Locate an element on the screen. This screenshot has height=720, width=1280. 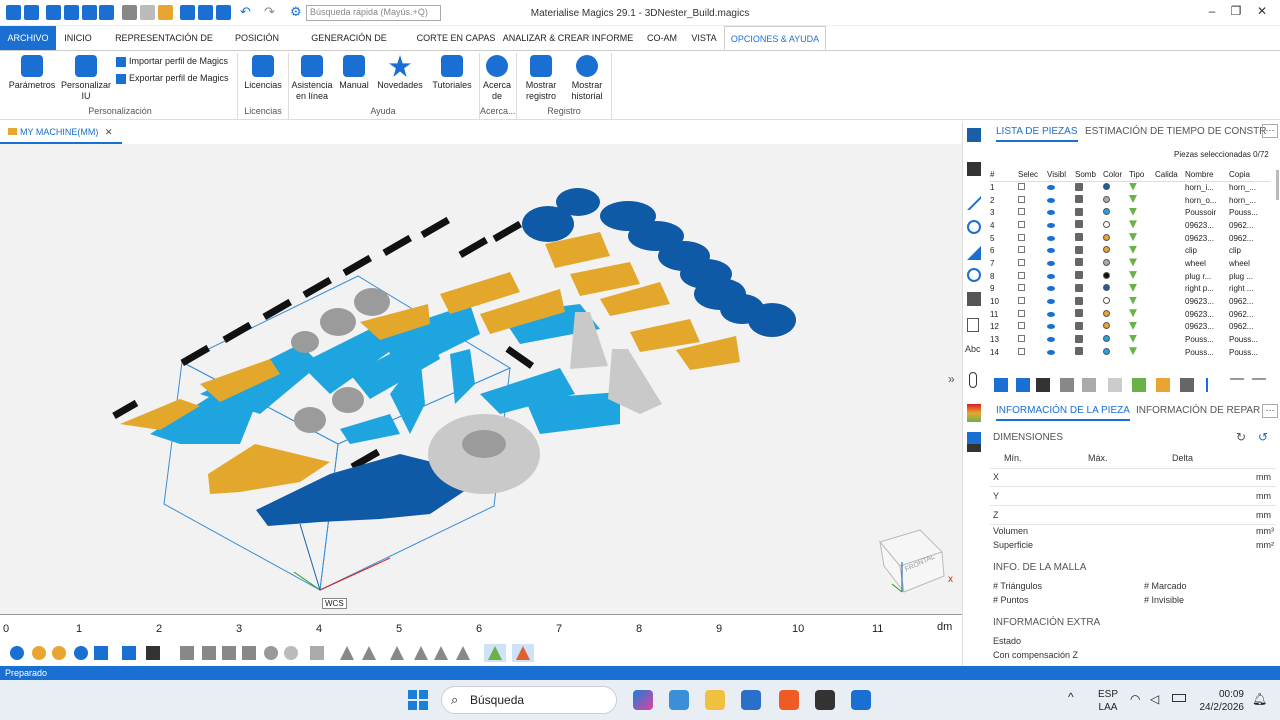
tab-representacion: REPRESENTACIÓN DE PIEZAS is located at coordinates (164, 46).